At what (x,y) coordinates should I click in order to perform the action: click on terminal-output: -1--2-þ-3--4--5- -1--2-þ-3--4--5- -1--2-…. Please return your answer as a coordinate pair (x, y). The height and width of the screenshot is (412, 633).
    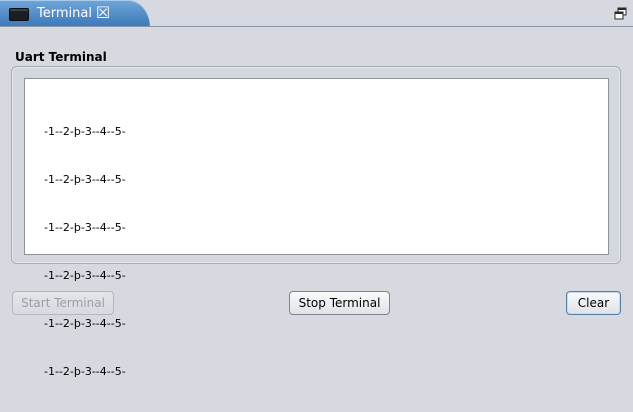
    Looking at the image, I should click on (85, 252).